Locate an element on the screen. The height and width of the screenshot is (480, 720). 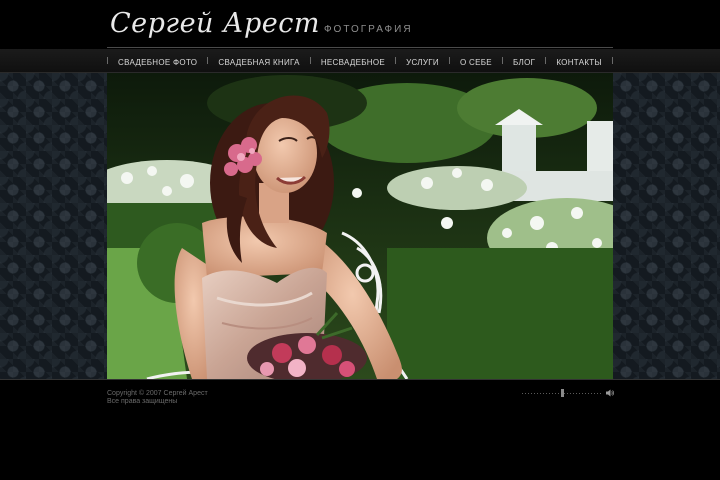
logo: Сергей Арест ФОТОГРАФИЯ is located at coordinates (261, 24).